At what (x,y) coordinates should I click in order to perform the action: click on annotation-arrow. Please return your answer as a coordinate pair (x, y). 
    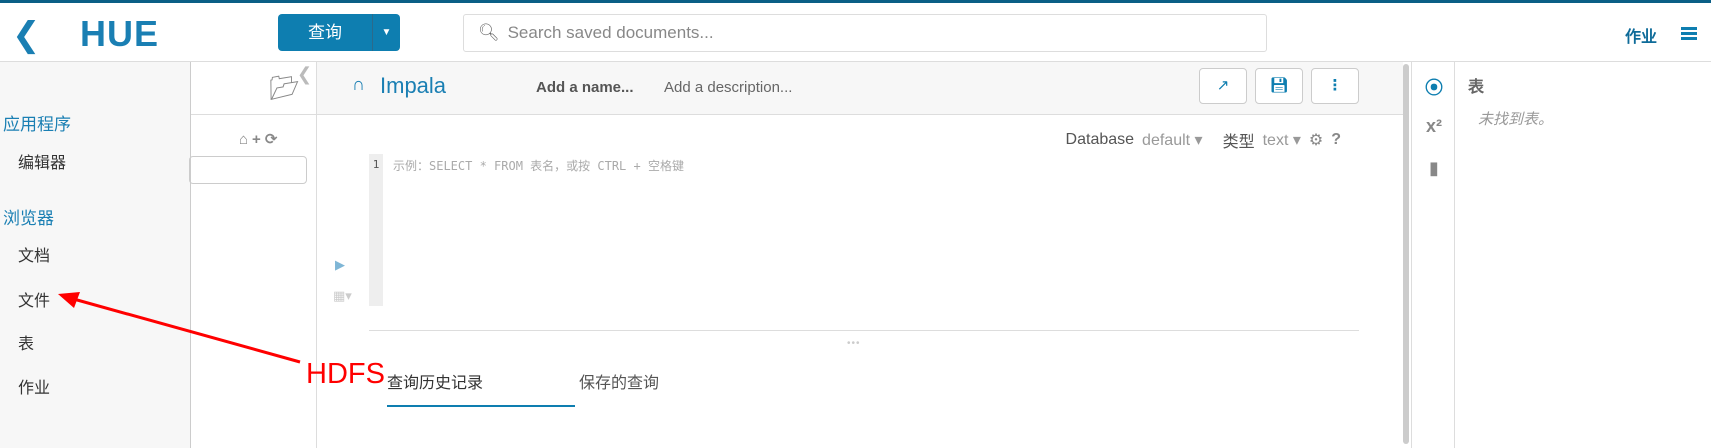
    Looking at the image, I should click on (179, 328).